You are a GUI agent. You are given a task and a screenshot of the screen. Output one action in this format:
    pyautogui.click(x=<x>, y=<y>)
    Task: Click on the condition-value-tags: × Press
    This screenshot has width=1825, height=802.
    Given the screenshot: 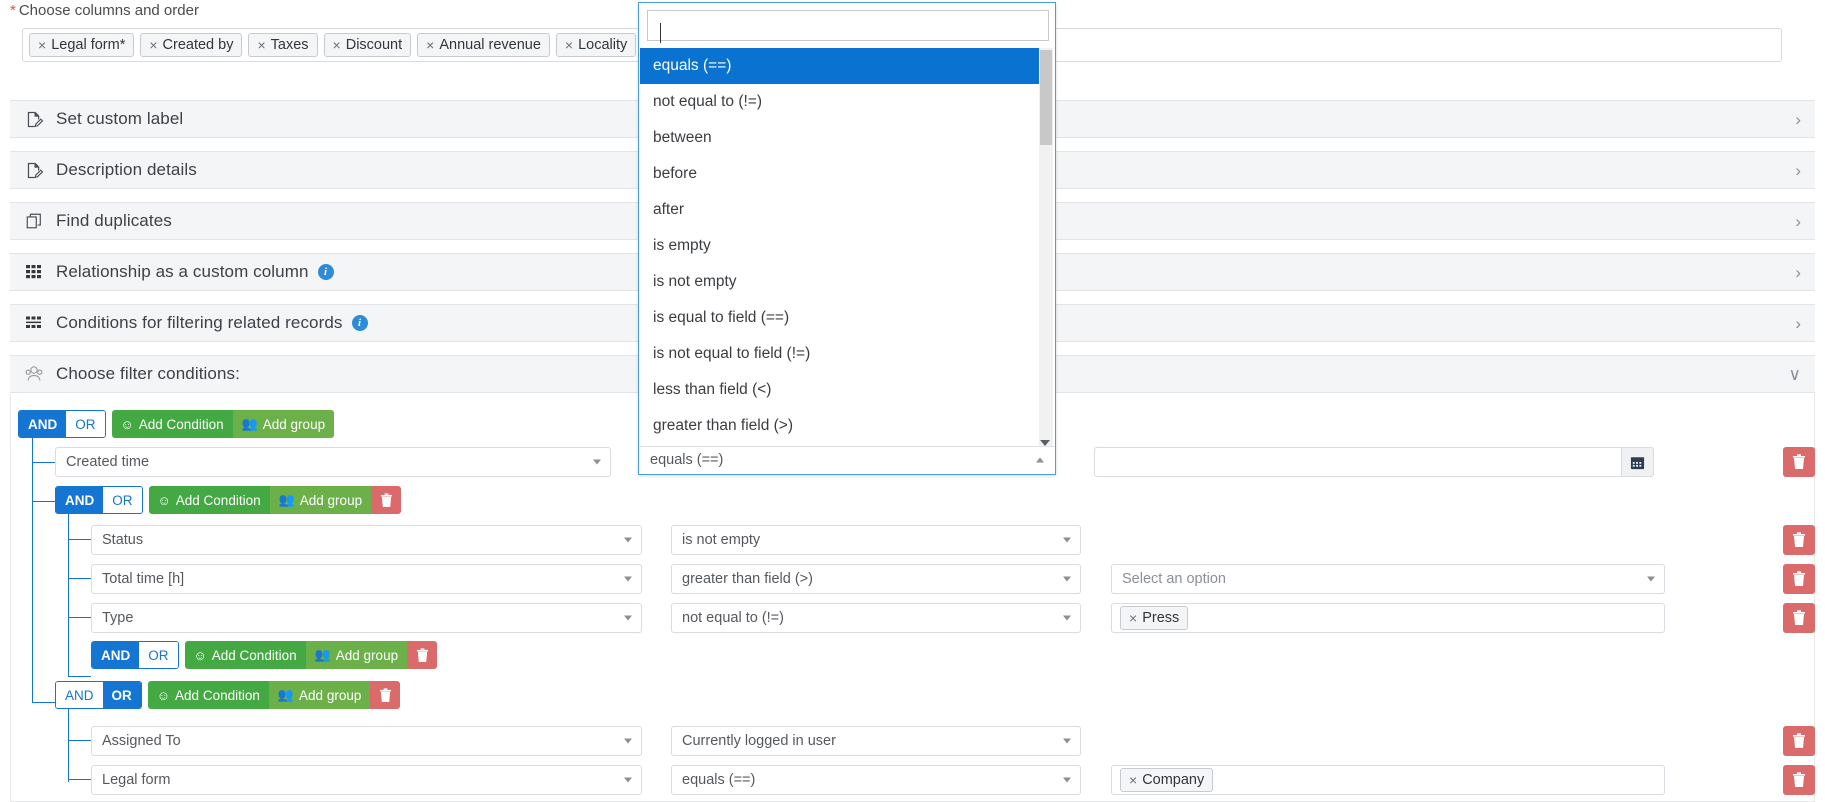 What is the action you would take?
    pyautogui.click(x=1388, y=618)
    